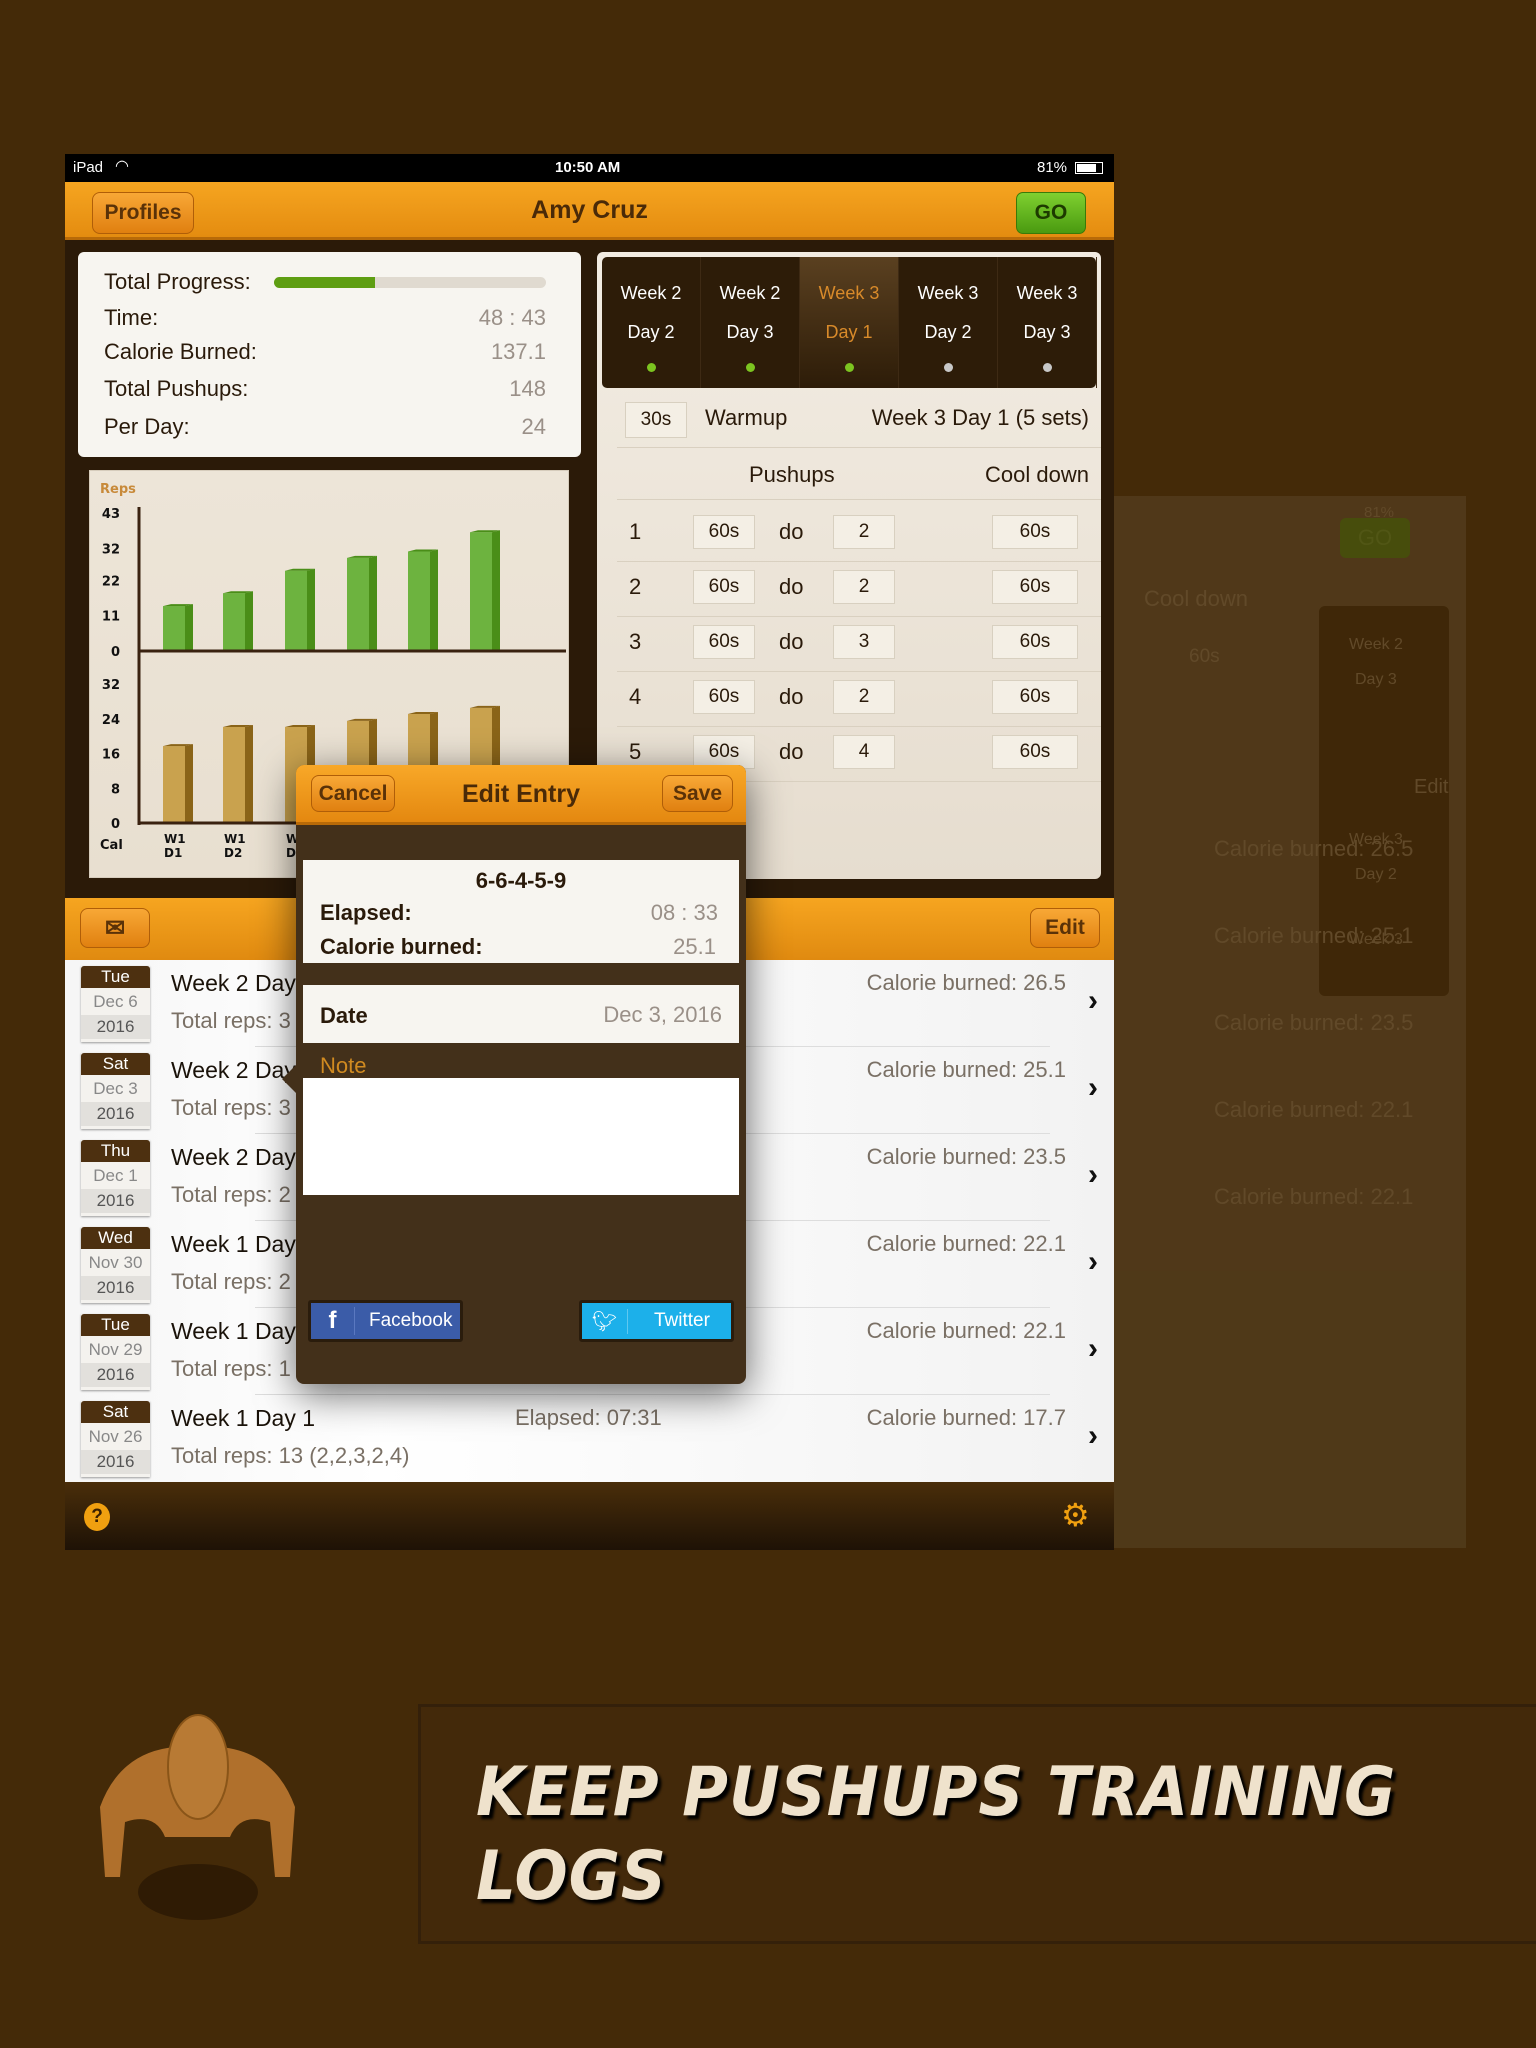 The width and height of the screenshot is (1536, 2048). I want to click on elapsed-label: Elapsed:, so click(366, 912).